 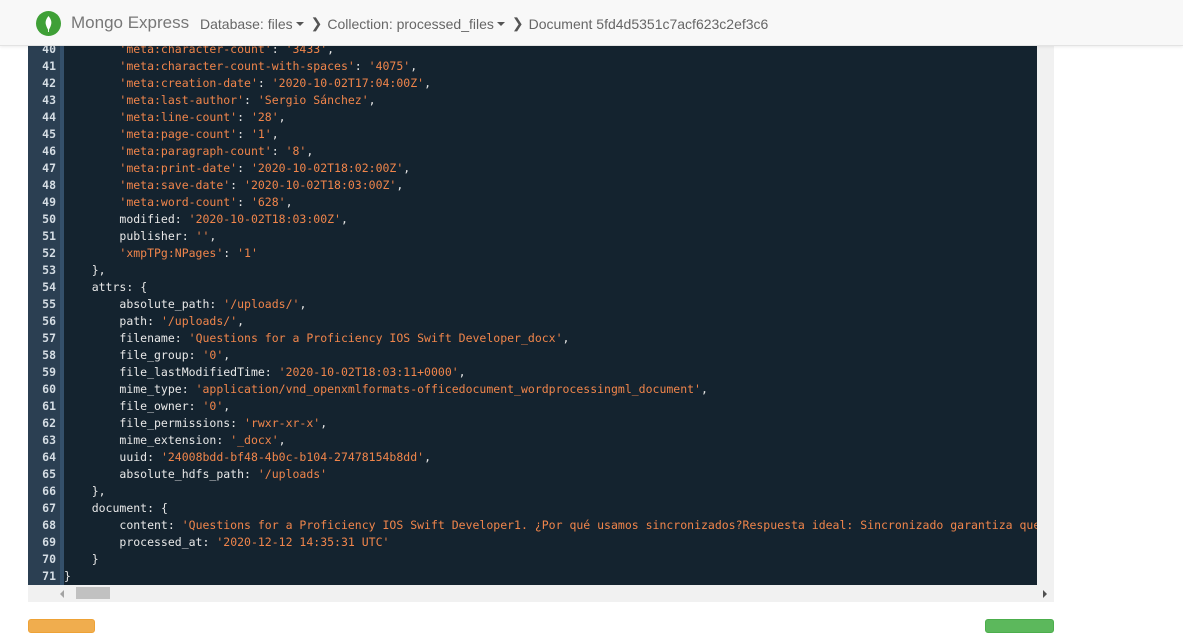 What do you see at coordinates (237, 66) in the screenshot?
I see `code-key: 'meta:character-count-with-spaces'` at bounding box center [237, 66].